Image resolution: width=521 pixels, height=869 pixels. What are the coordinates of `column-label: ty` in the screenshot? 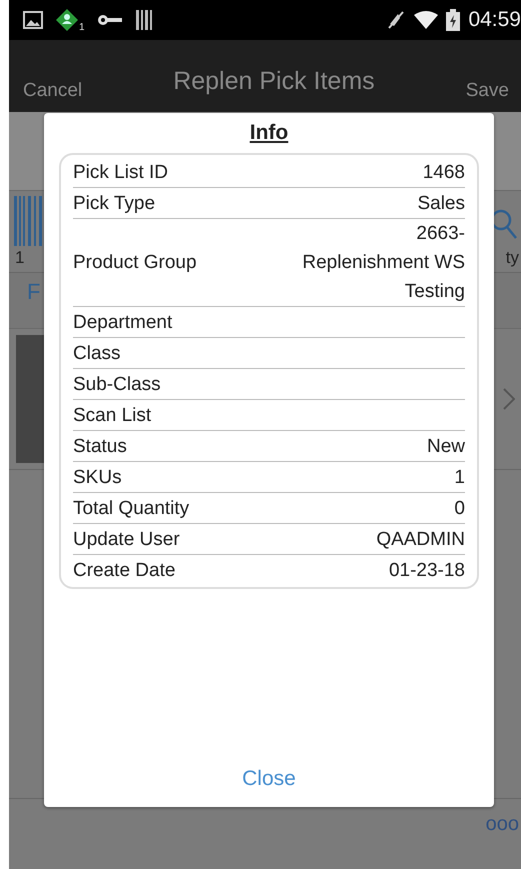 It's located at (512, 258).